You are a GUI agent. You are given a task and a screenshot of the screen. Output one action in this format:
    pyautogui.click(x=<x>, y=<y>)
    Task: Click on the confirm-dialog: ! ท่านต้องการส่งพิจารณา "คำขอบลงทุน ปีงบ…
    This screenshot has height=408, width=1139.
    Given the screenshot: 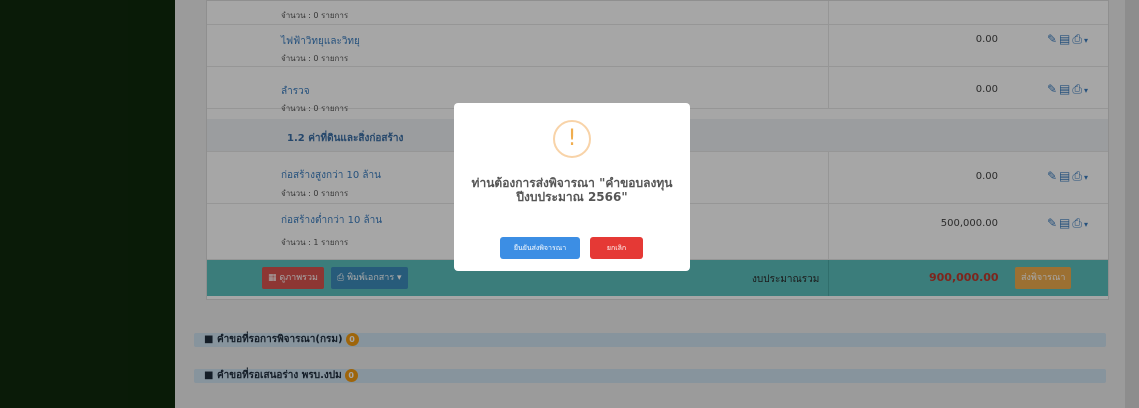 What is the action you would take?
    pyautogui.click(x=572, y=187)
    